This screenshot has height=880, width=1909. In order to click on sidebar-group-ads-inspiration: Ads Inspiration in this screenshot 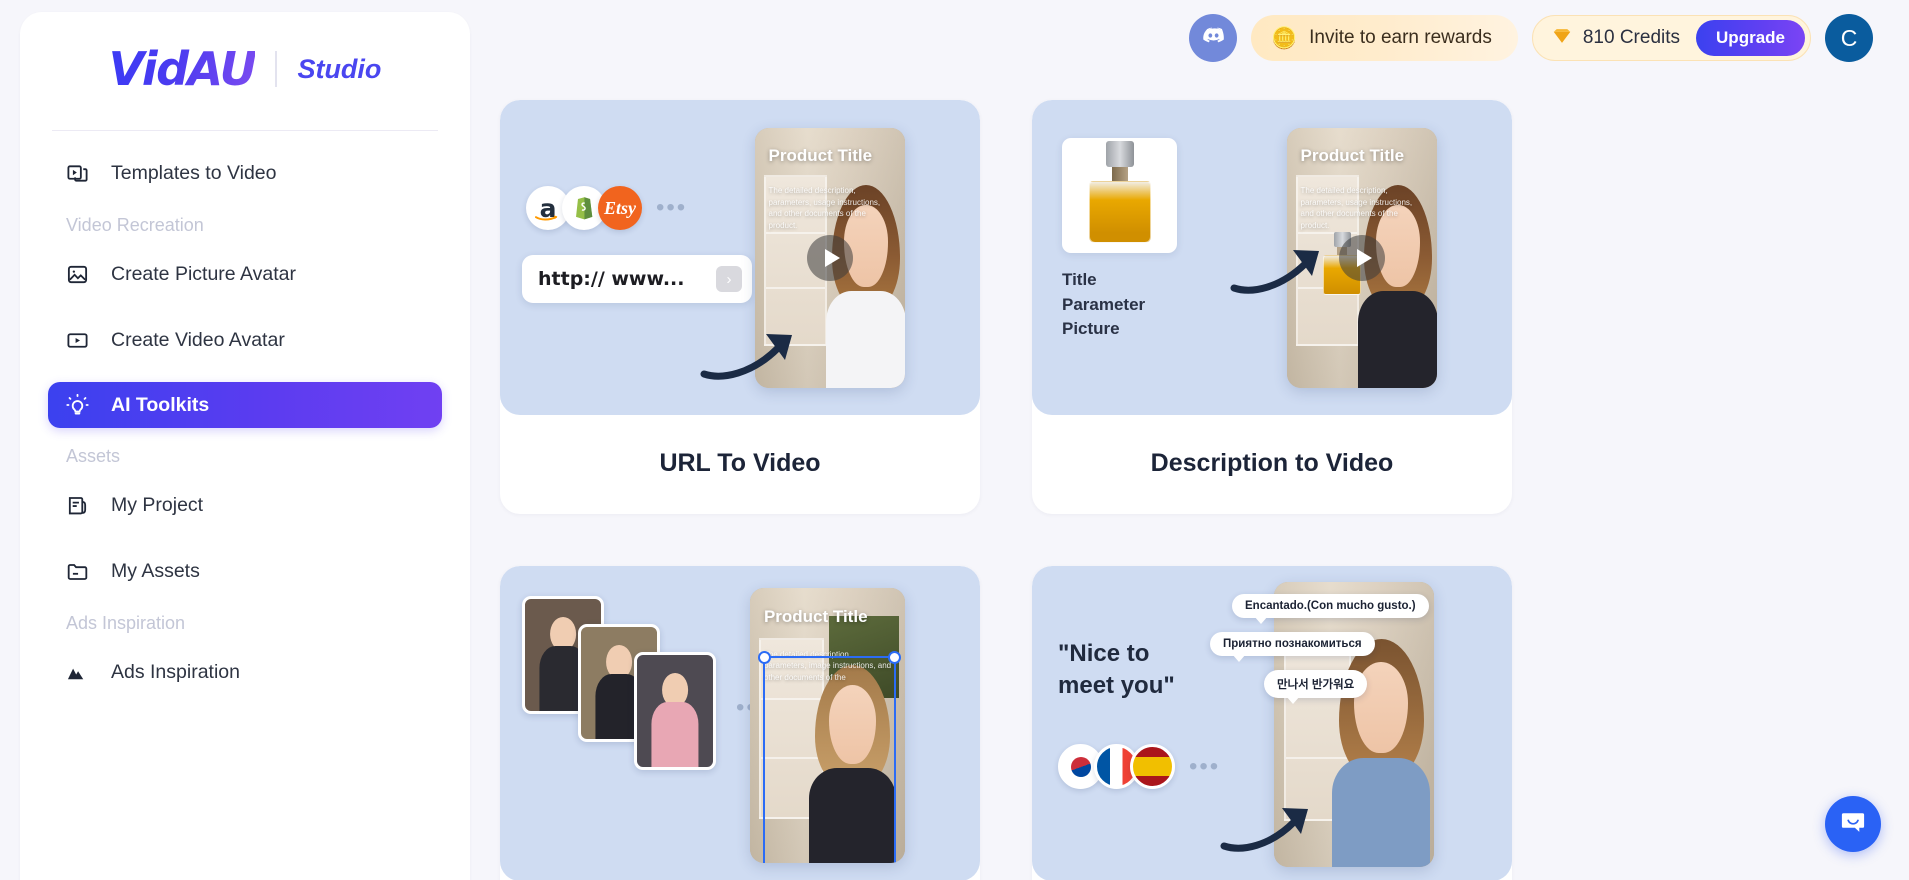, I will do `click(126, 623)`.